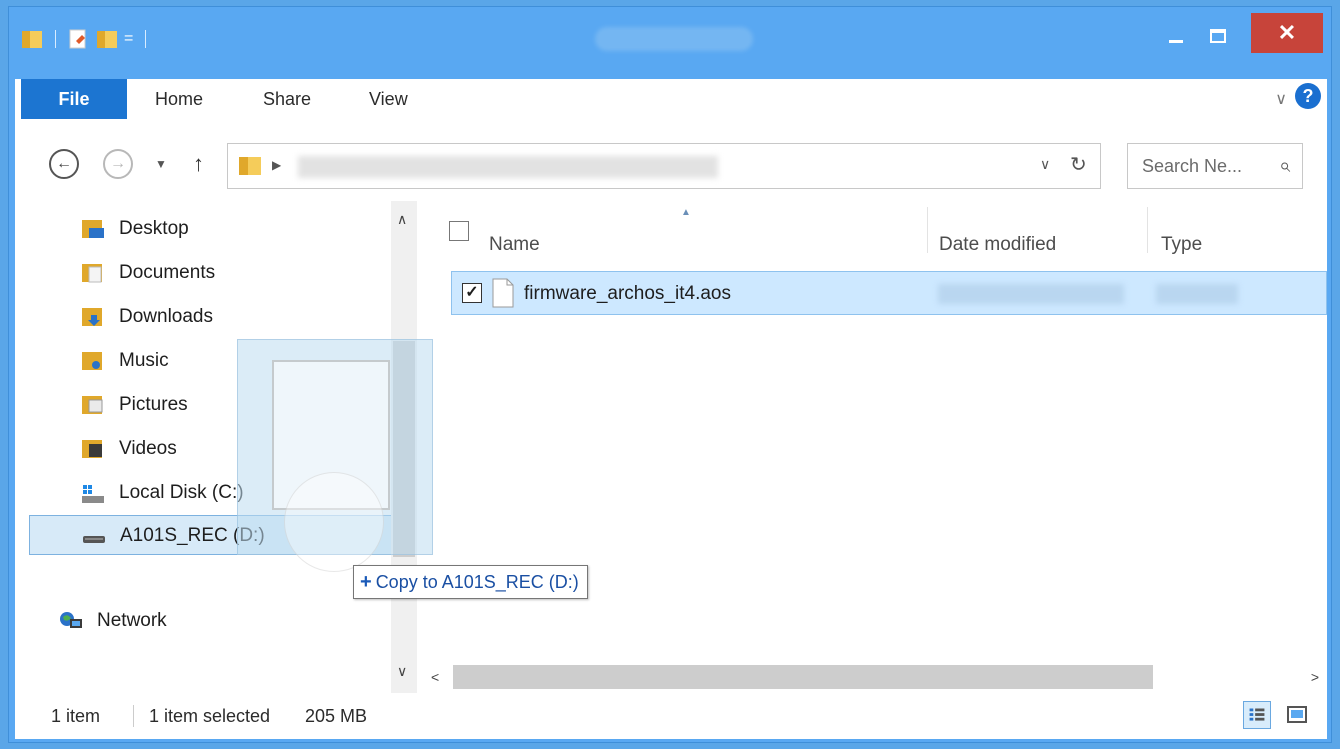 This screenshot has height=749, width=1340. I want to click on back-arrow-icon: ←, so click(64, 163).